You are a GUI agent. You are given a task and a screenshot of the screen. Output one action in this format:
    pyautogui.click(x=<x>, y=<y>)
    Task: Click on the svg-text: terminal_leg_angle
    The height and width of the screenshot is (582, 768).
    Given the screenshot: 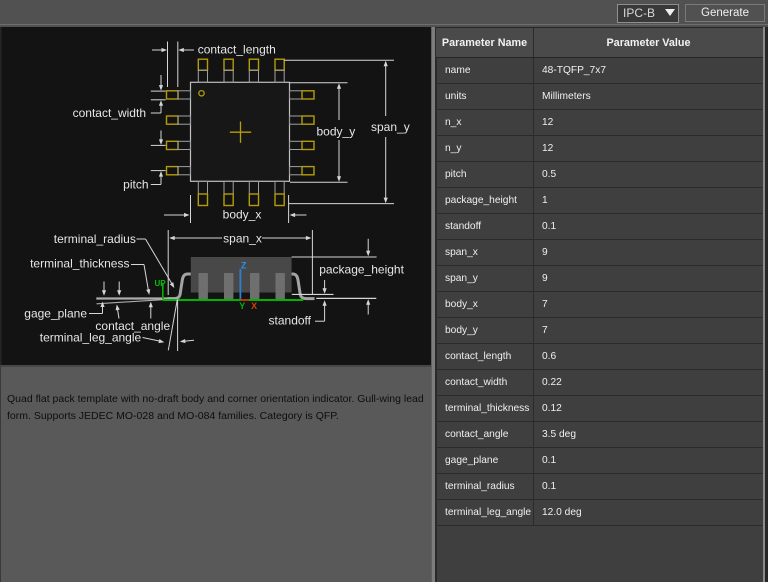 What is the action you would take?
    pyautogui.click(x=91, y=338)
    